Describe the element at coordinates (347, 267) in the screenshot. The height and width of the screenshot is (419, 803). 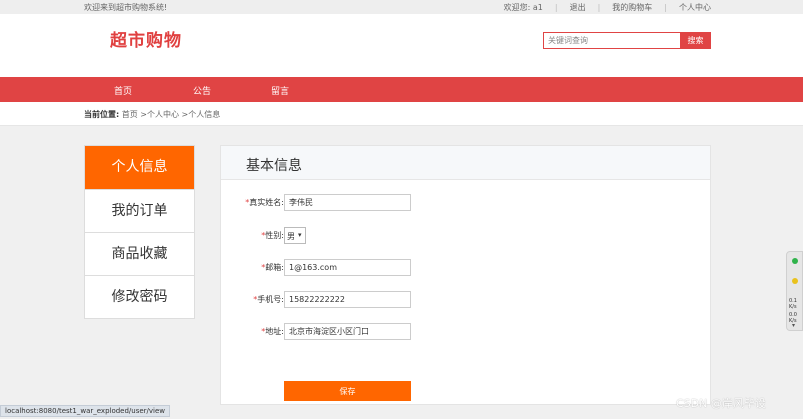
I see `email-field` at that location.